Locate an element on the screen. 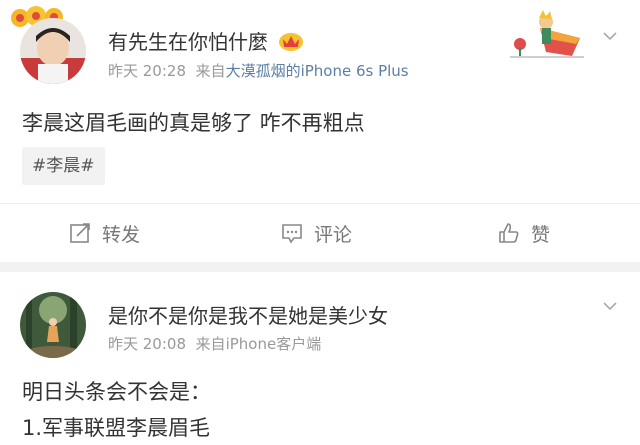  post-meta: 昨天 20:28 来自大漠孤烟的iPhone 6s Plus is located at coordinates (258, 70).